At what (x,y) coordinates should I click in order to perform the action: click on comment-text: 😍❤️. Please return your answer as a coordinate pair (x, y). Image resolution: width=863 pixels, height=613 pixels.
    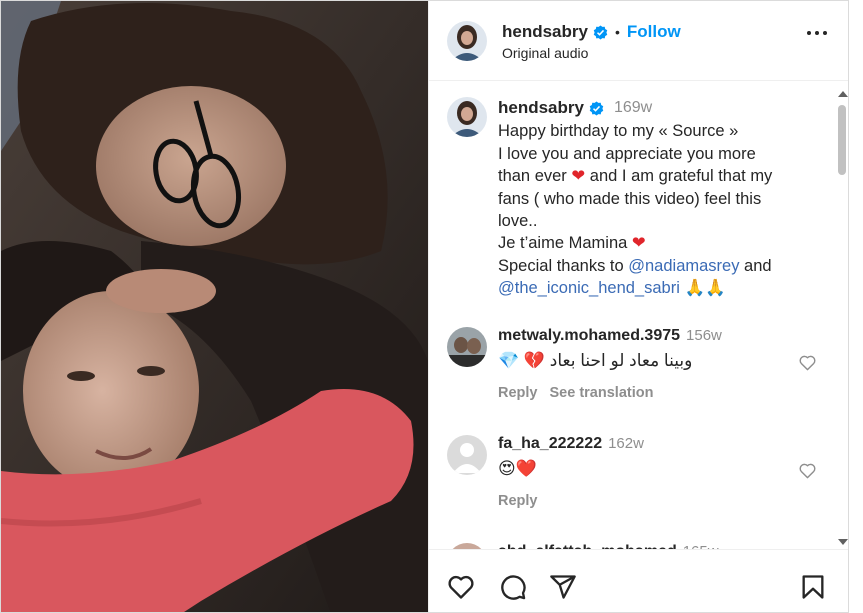
    Looking at the image, I should click on (517, 468).